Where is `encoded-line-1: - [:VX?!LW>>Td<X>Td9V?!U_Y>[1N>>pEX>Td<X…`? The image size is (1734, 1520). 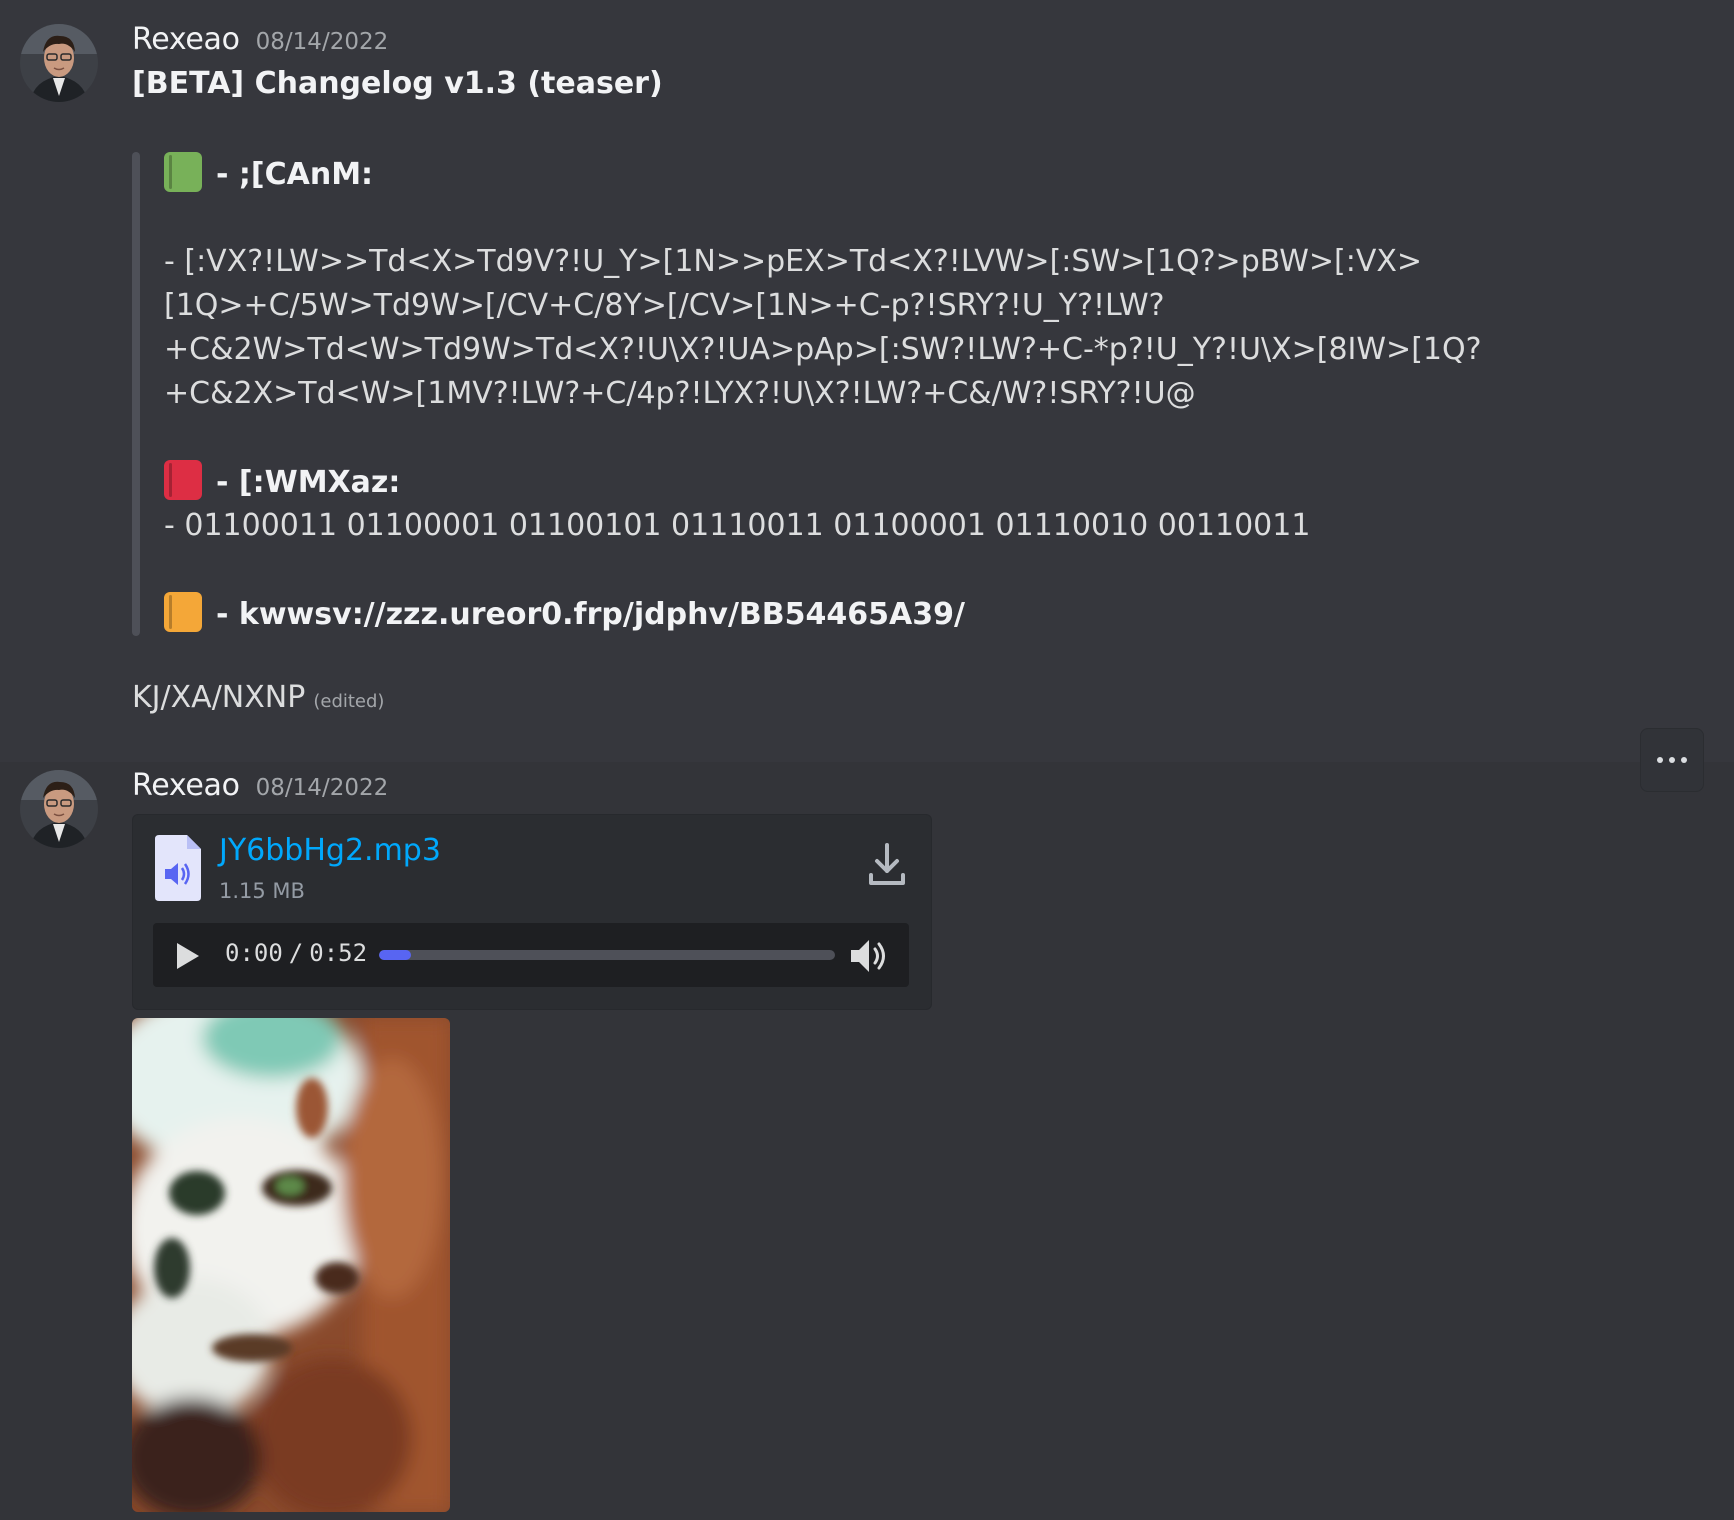 encoded-line-1: - [:VX?!LW>>Td<X>Td9V?!U_Y>[1N>>pEX>Td<X… is located at coordinates (793, 261).